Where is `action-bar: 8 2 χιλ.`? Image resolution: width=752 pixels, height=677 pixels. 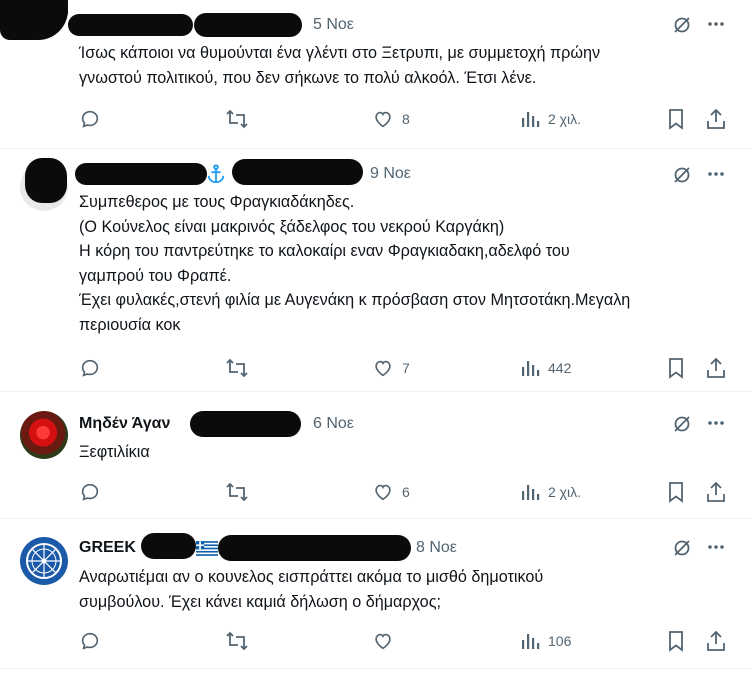
action-bar: 8 2 χιλ. is located at coordinates (404, 119).